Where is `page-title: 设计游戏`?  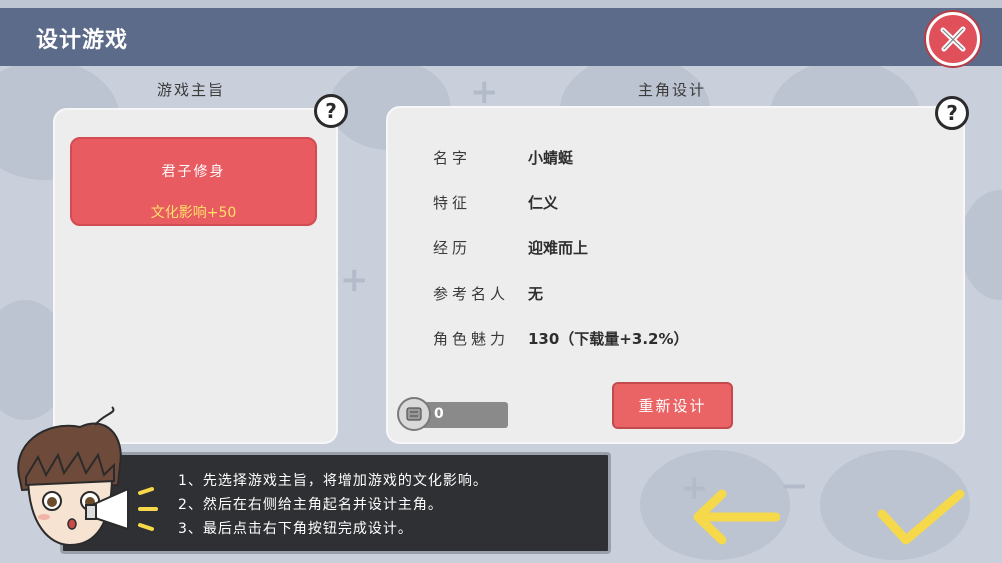 page-title: 设计游戏 is located at coordinates (82, 40).